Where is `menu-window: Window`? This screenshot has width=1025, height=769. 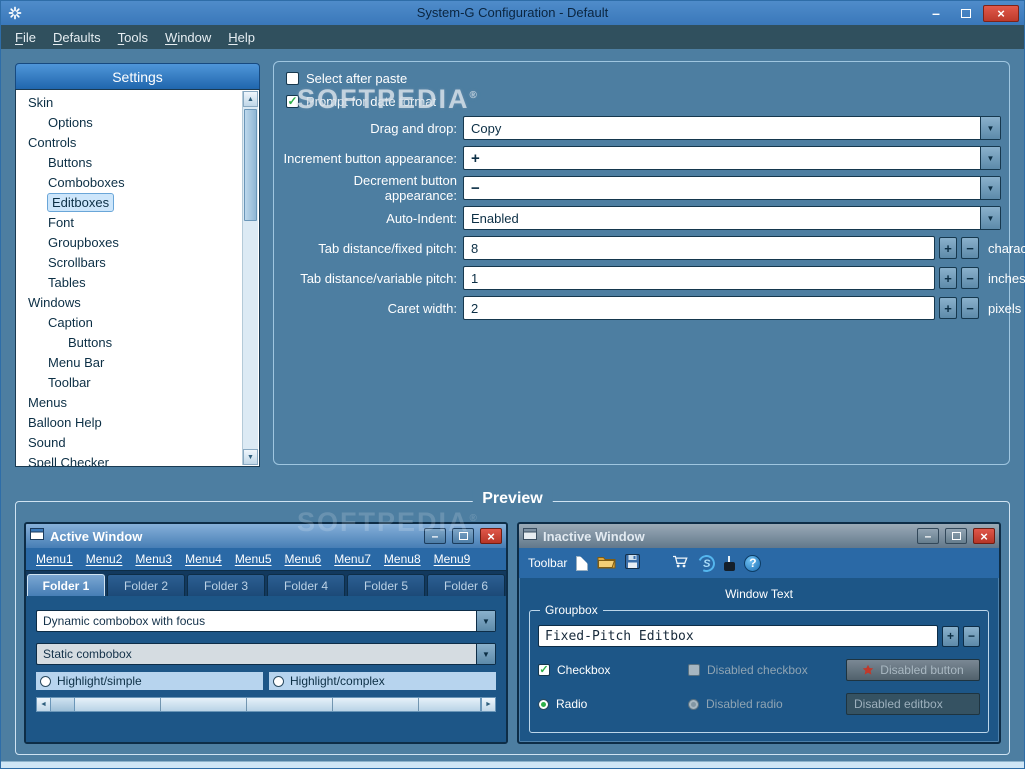 menu-window: Window is located at coordinates (188, 37).